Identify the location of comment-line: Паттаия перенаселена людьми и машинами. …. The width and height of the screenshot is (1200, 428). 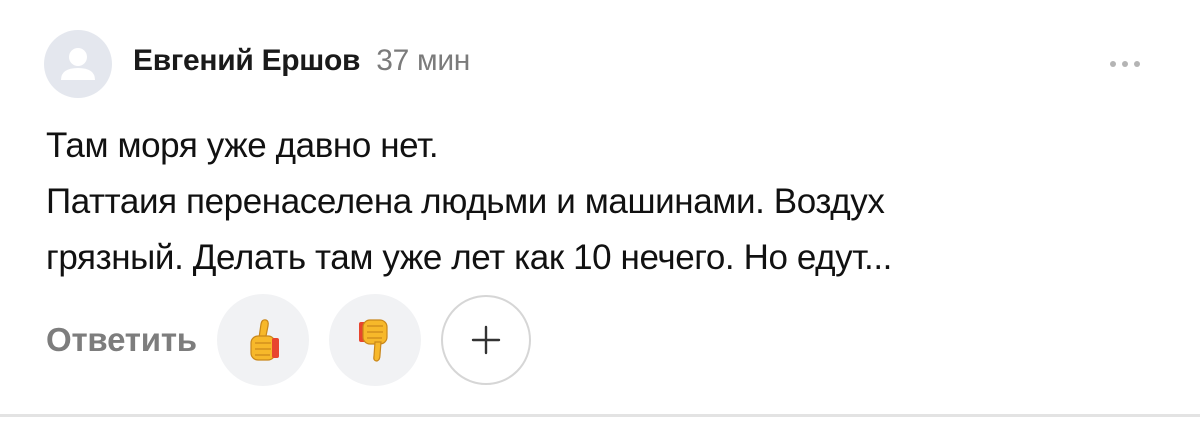
(465, 201).